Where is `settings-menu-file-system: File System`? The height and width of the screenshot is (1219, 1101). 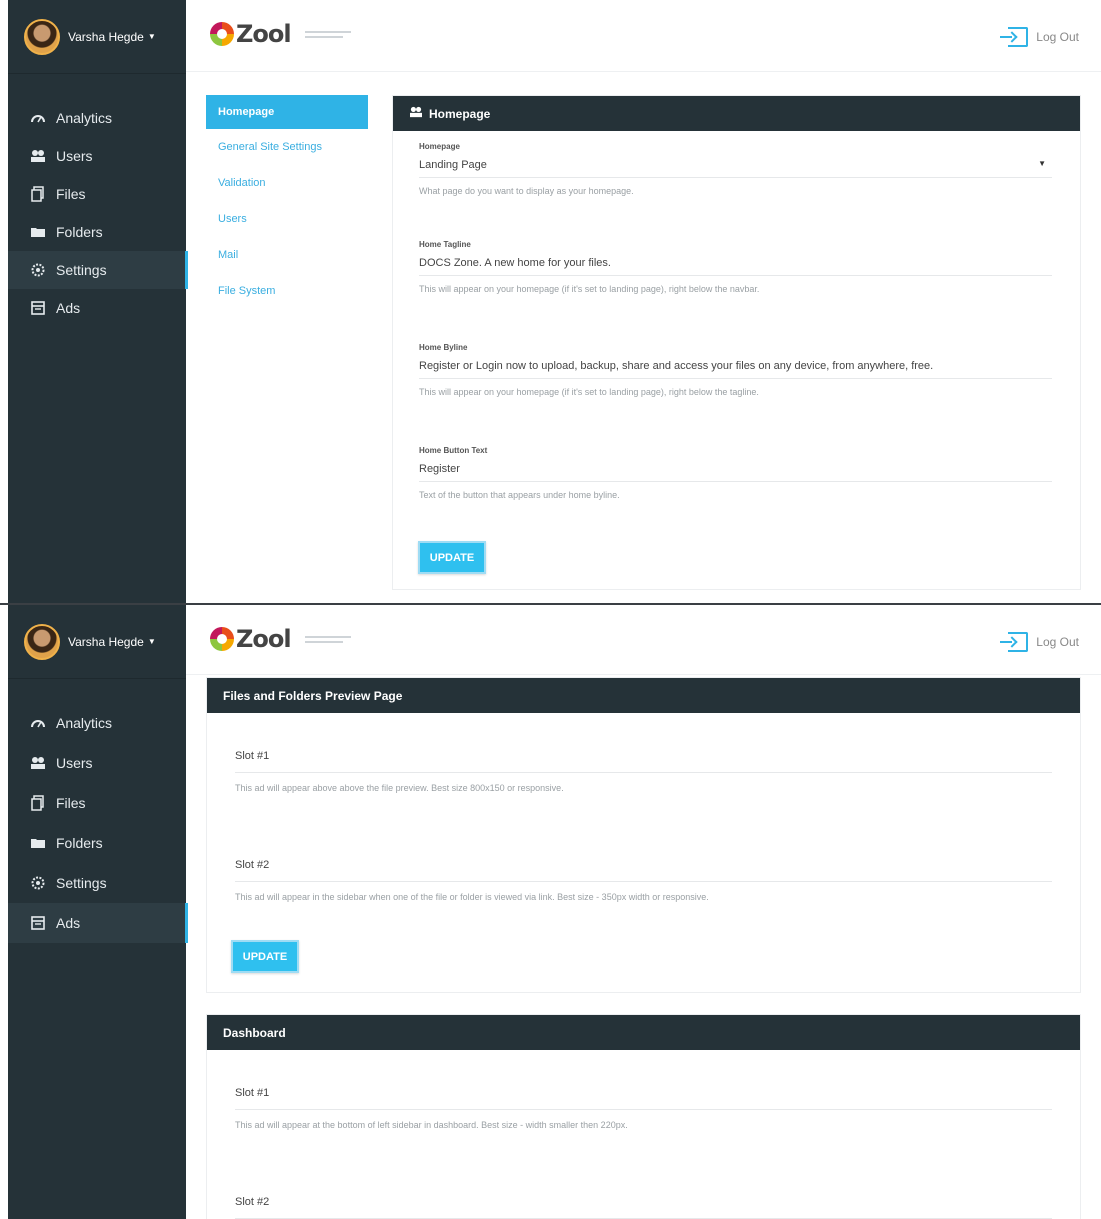 settings-menu-file-system: File System is located at coordinates (287, 291).